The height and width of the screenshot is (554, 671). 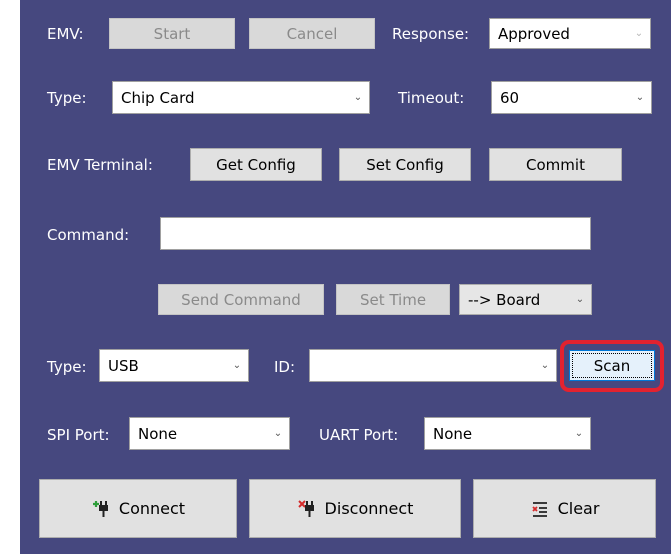 I want to click on get-config-button: Get Config, so click(x=256, y=164).